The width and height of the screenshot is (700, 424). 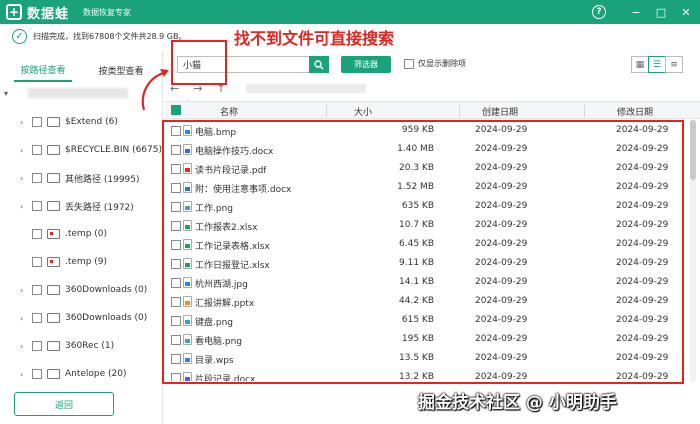 I want to click on path-navigation: ← → ↑, so click(x=275, y=88).